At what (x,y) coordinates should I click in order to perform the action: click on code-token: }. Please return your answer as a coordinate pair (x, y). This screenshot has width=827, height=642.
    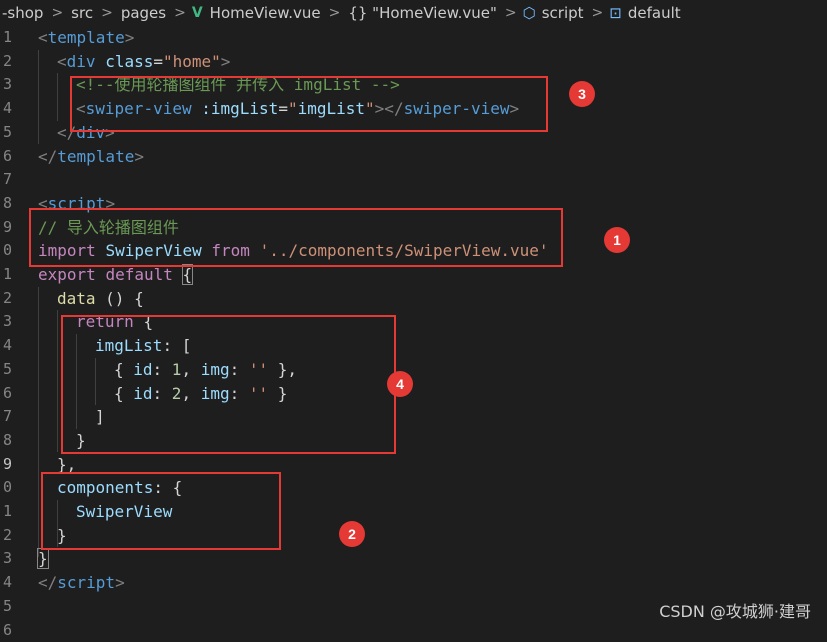
    Looking at the image, I should click on (43, 558).